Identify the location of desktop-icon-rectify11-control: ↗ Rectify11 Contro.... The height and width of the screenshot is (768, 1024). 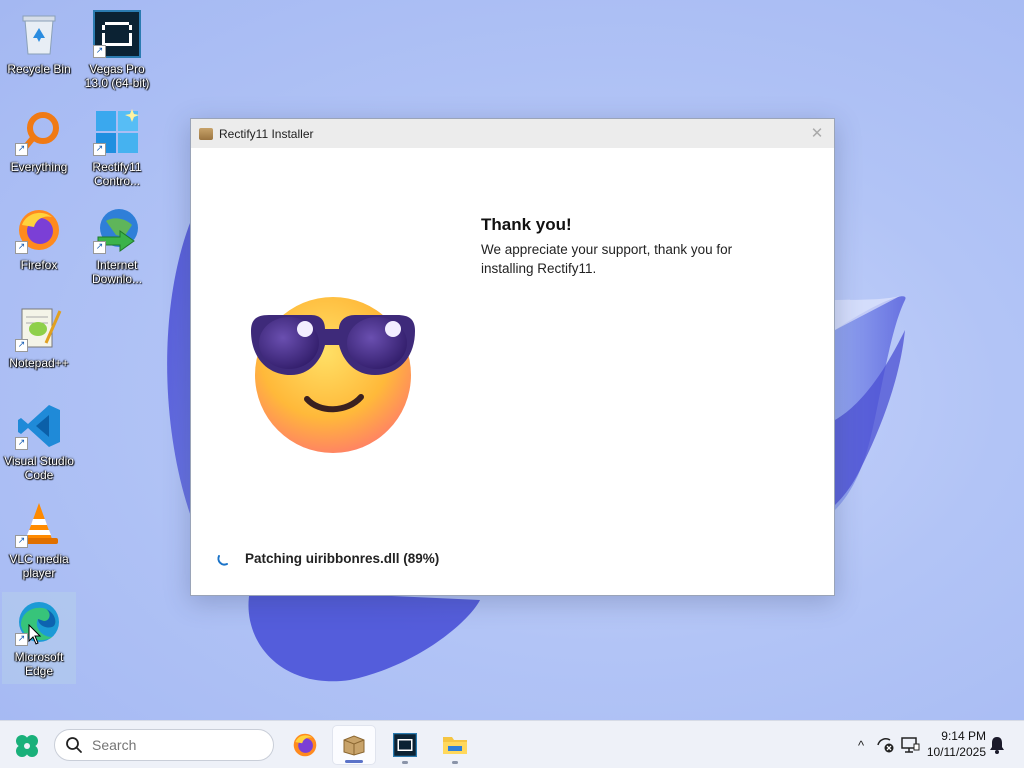
(117, 148).